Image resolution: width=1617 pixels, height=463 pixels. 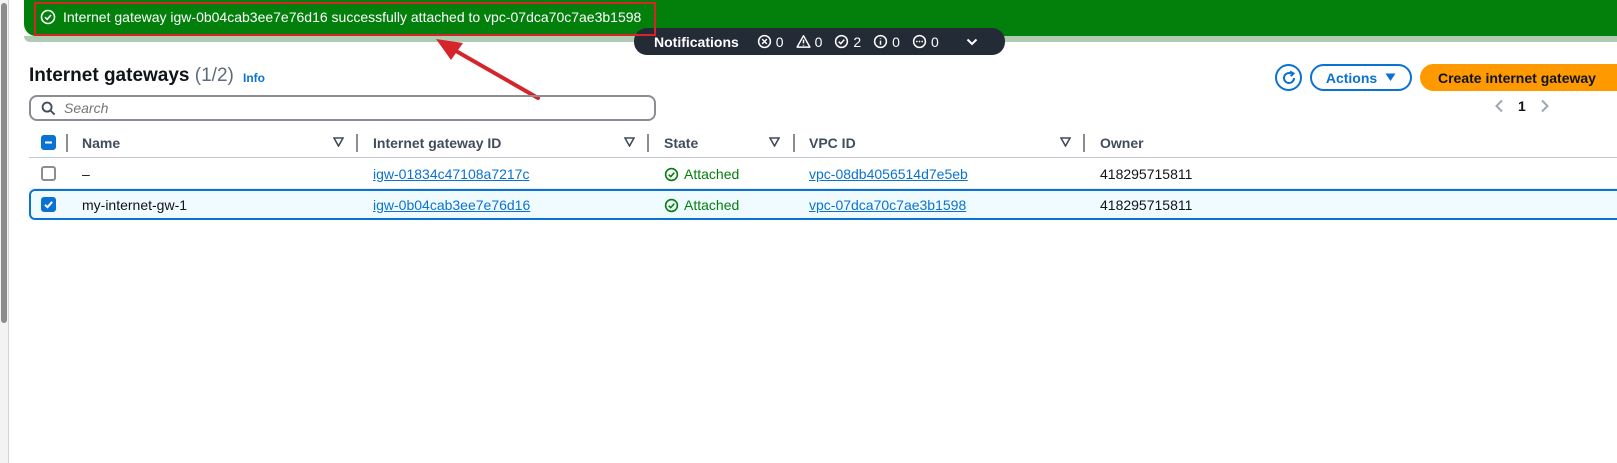 What do you see at coordinates (1361, 77) in the screenshot?
I see `actions-button: Actions` at bounding box center [1361, 77].